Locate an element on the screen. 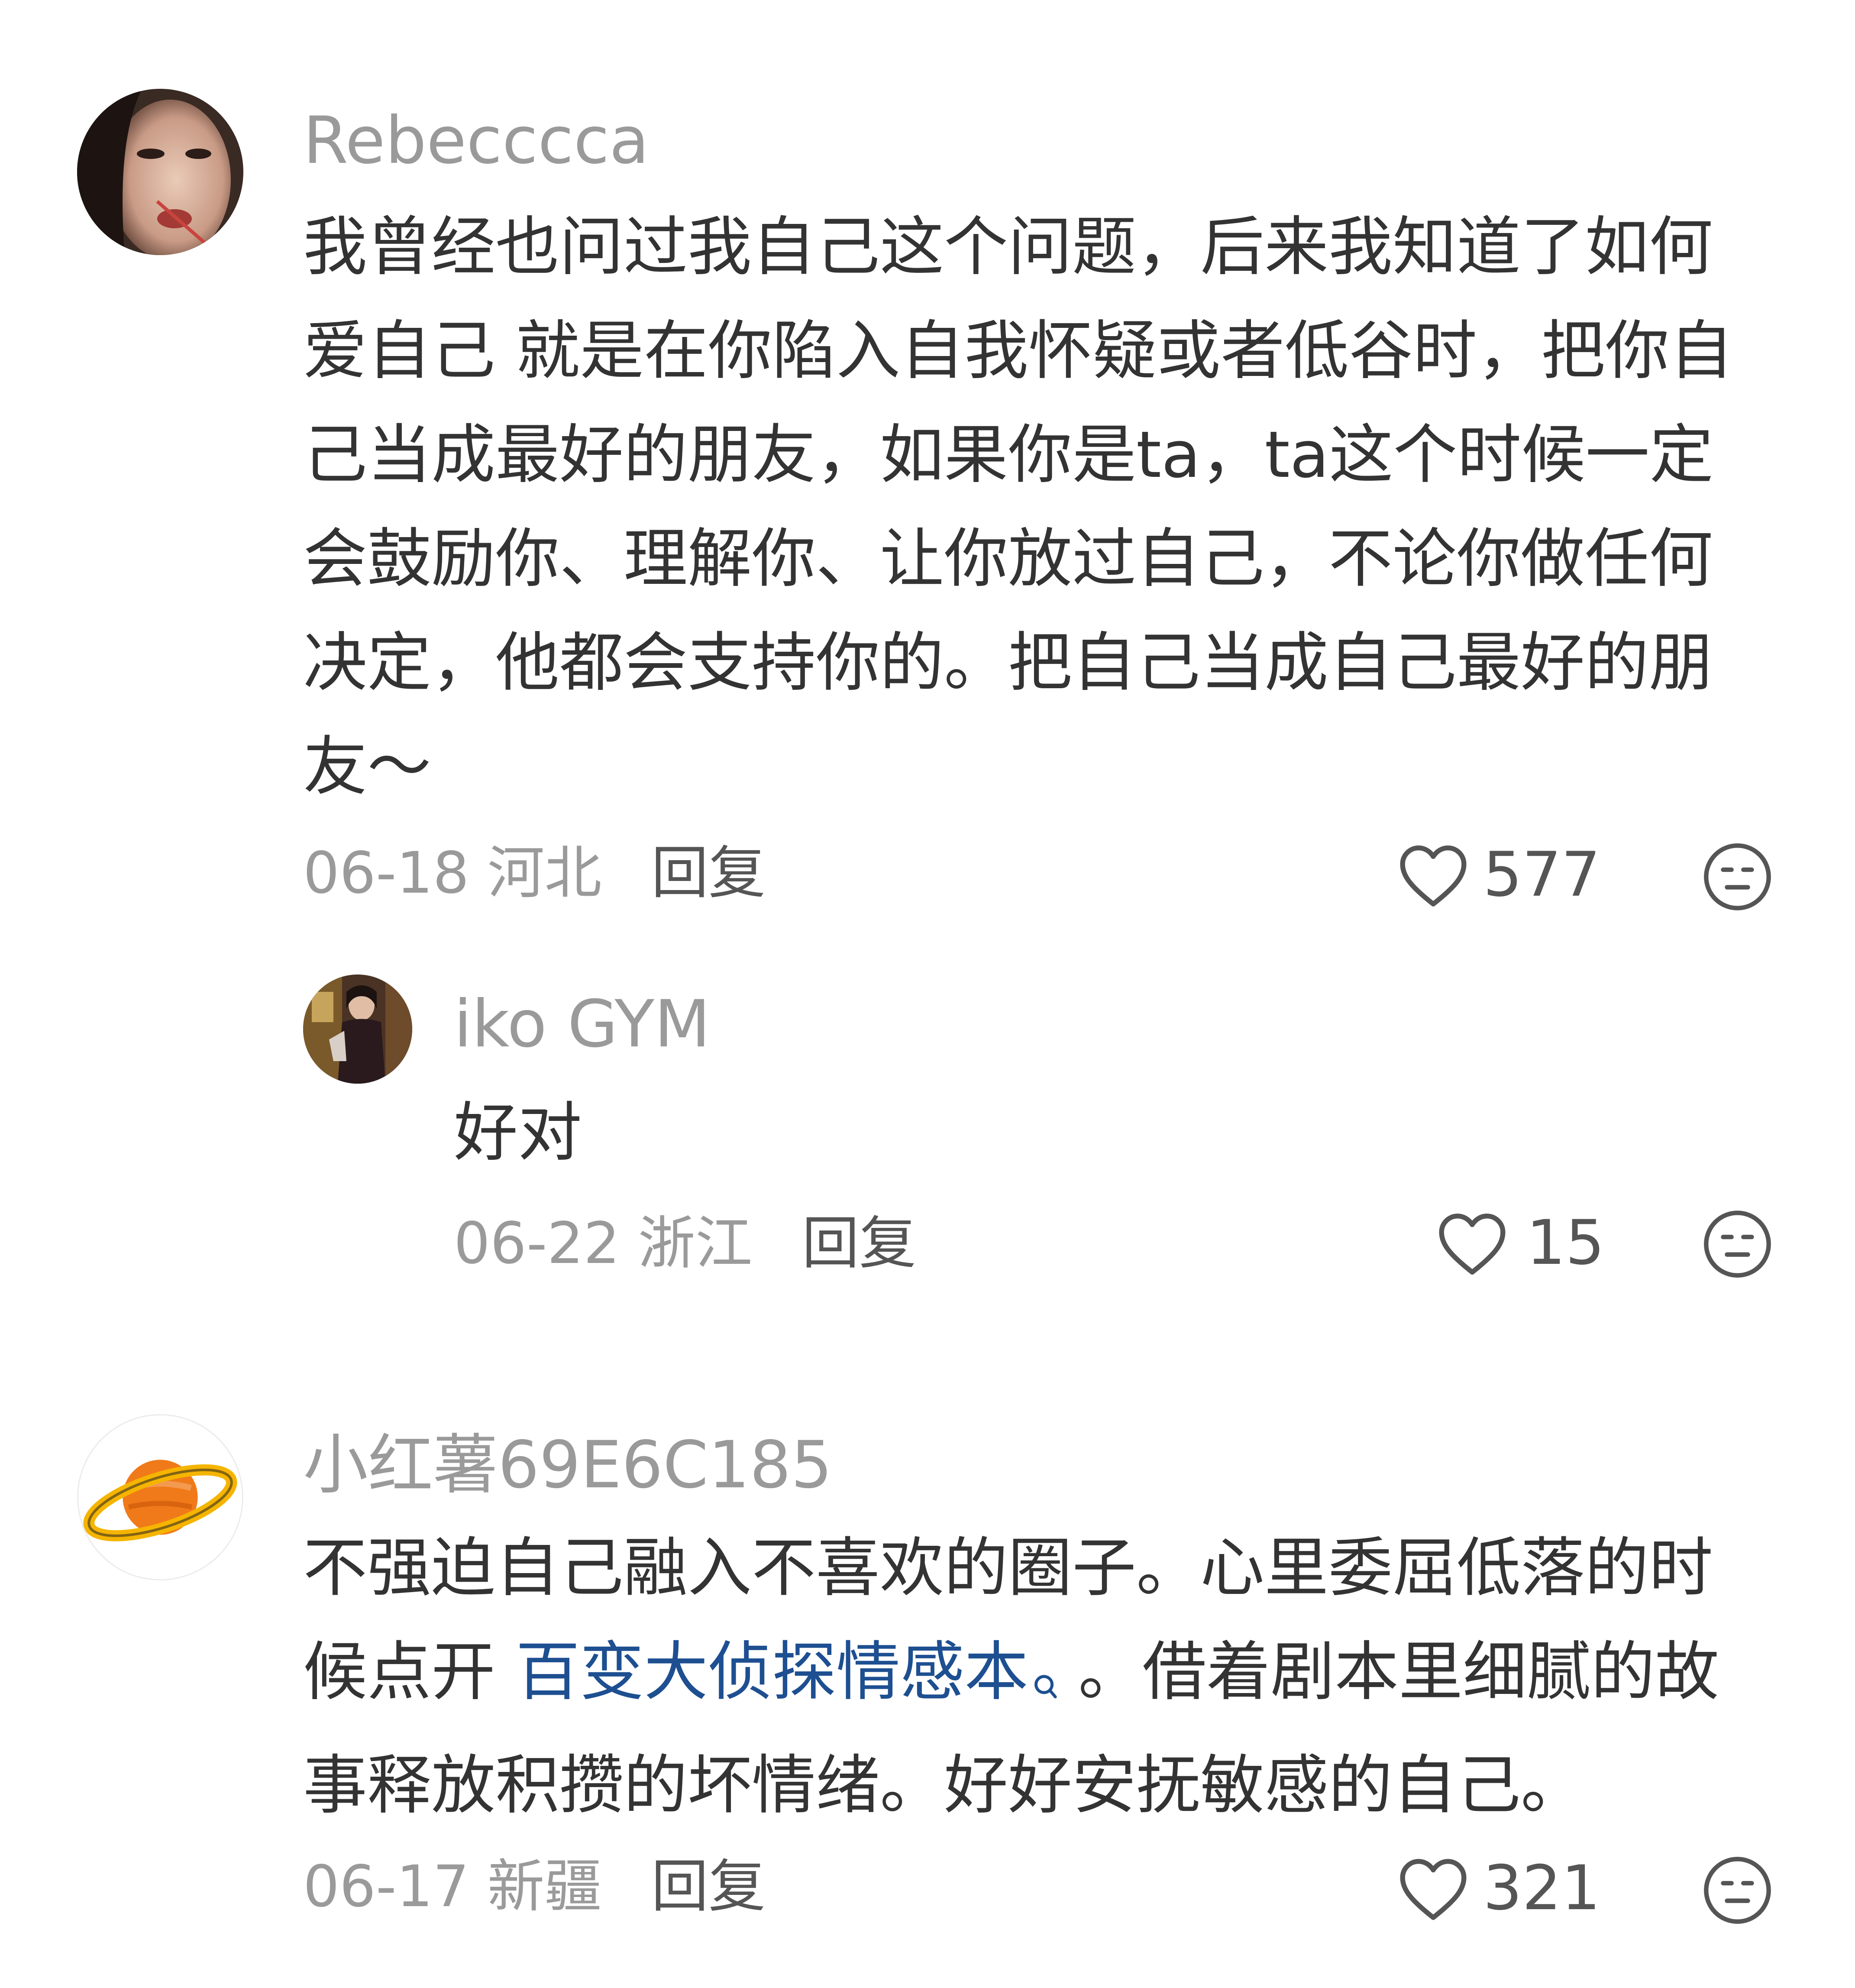  comment-date: 06-18 is located at coordinates (386, 873).